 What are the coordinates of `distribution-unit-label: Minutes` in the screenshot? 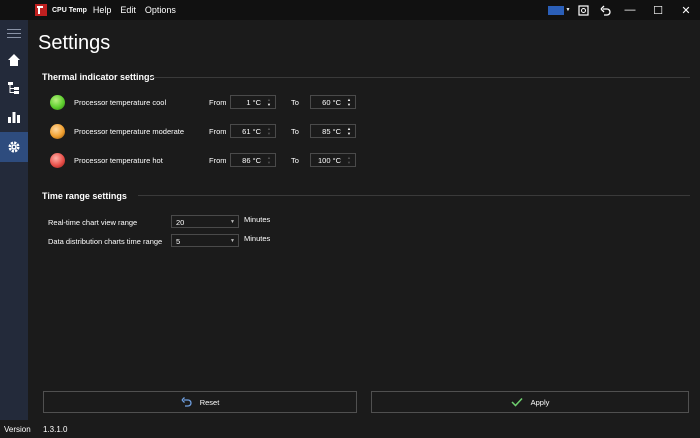 It's located at (257, 238).